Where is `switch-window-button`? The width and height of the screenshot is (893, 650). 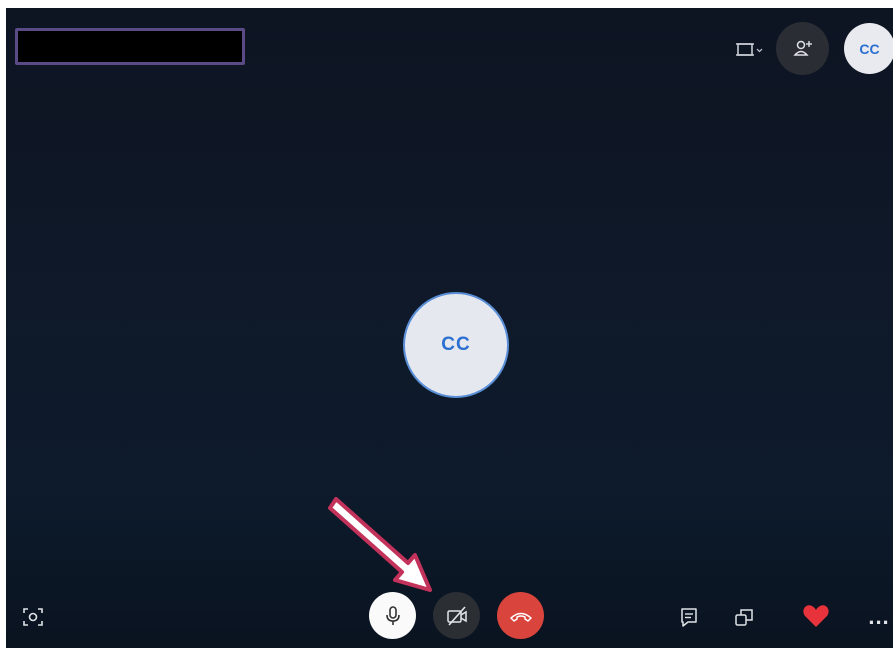
switch-window-button is located at coordinates (744, 617).